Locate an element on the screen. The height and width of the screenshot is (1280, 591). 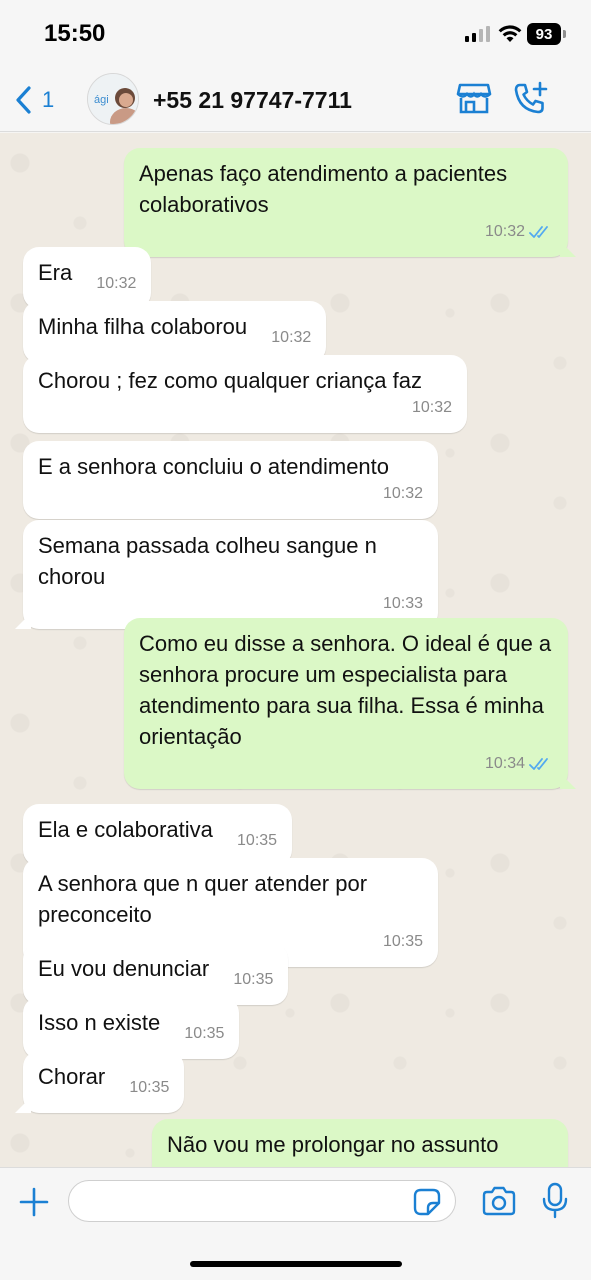
message-text: Ela e colaborativa is located at coordinates (125, 829).